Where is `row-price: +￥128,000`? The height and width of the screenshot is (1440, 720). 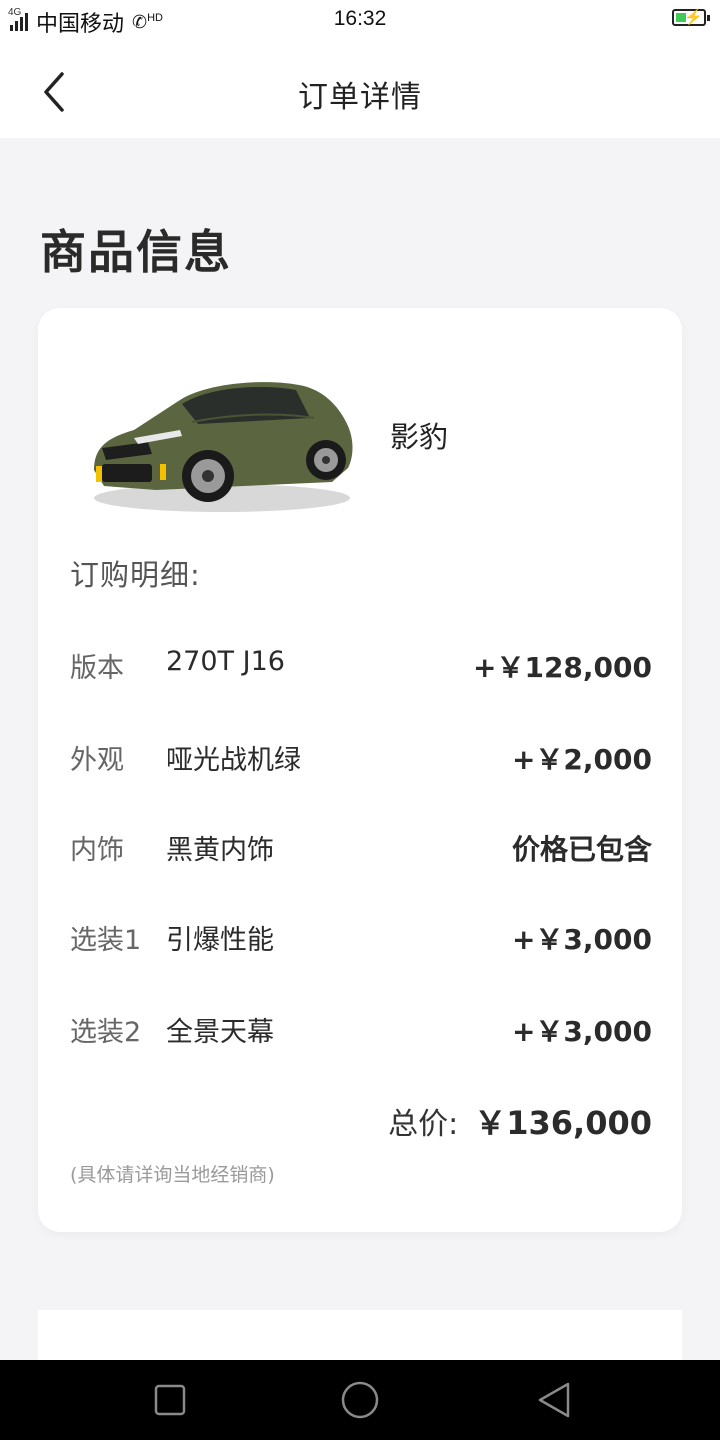
row-price: +￥128,000 is located at coordinates (562, 667).